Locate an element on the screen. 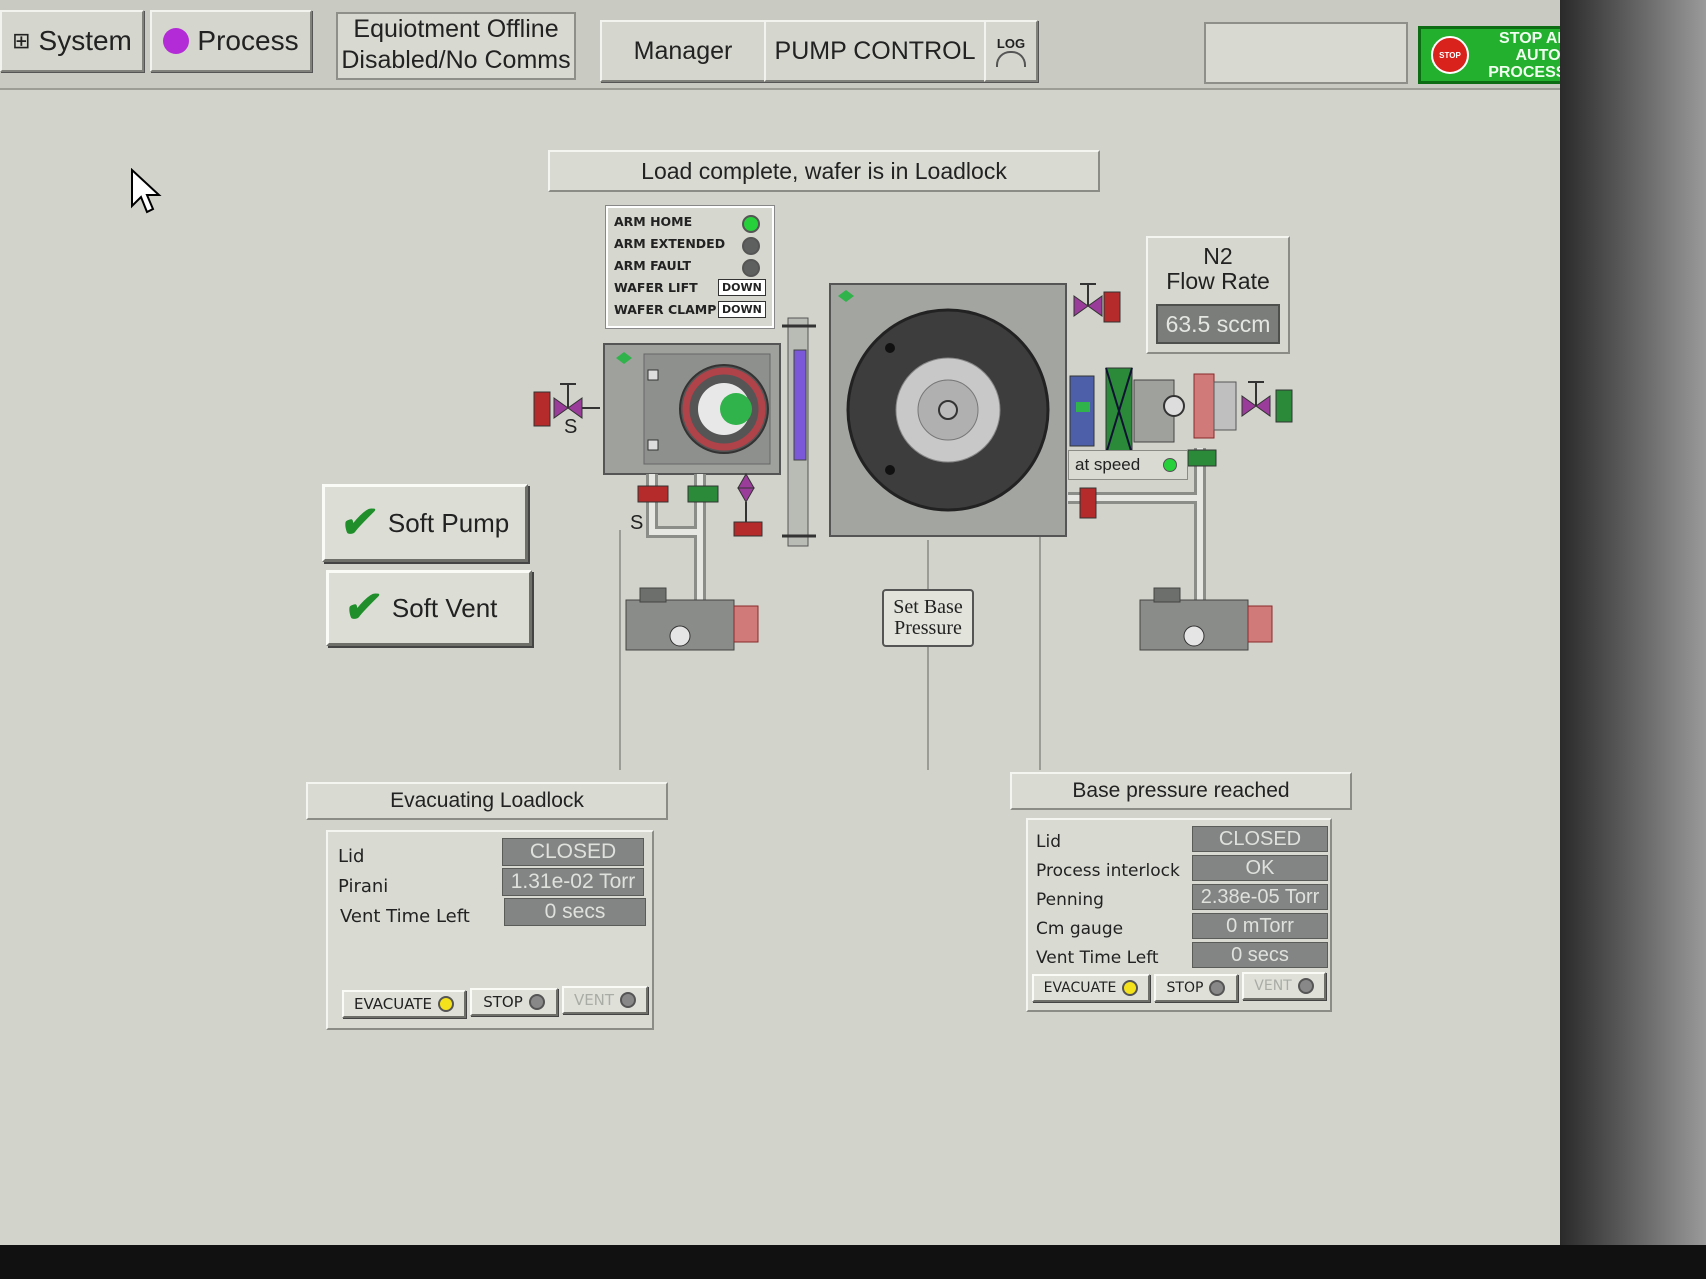 This screenshot has width=1706, height=1279. loadlock-vent-time-label: Vent Time Left is located at coordinates (405, 916).